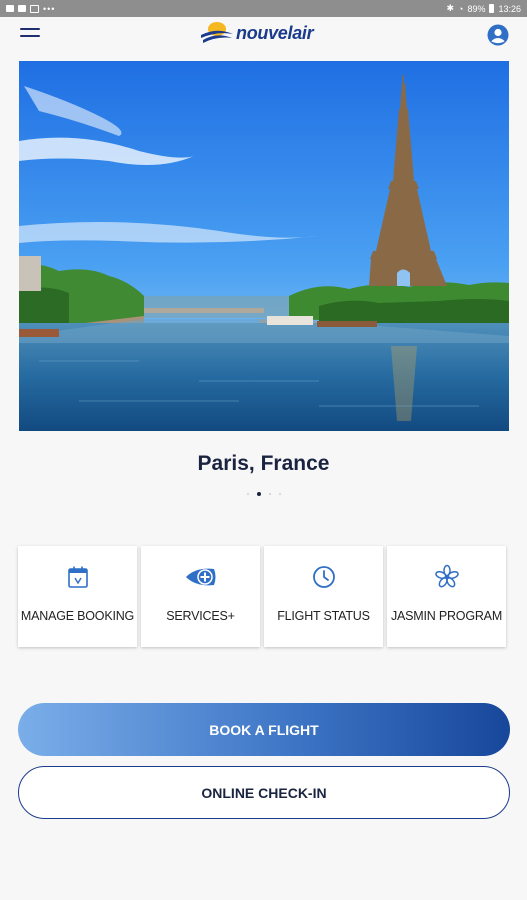  What do you see at coordinates (264, 729) in the screenshot?
I see `book-flight-button: BOOK A FLIGHT` at bounding box center [264, 729].